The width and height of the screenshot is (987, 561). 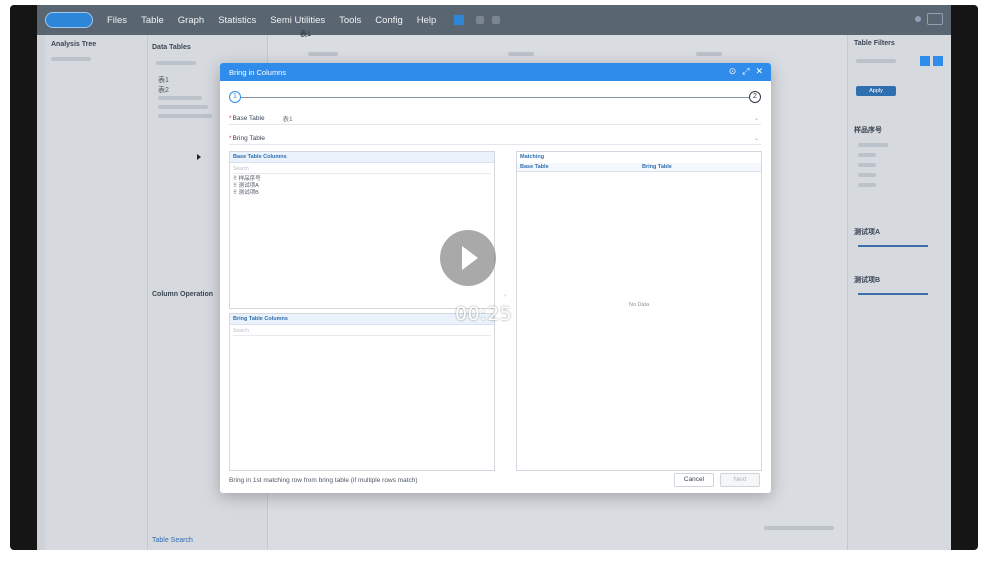 I want to click on menu-graph: Graph, so click(x=191, y=20).